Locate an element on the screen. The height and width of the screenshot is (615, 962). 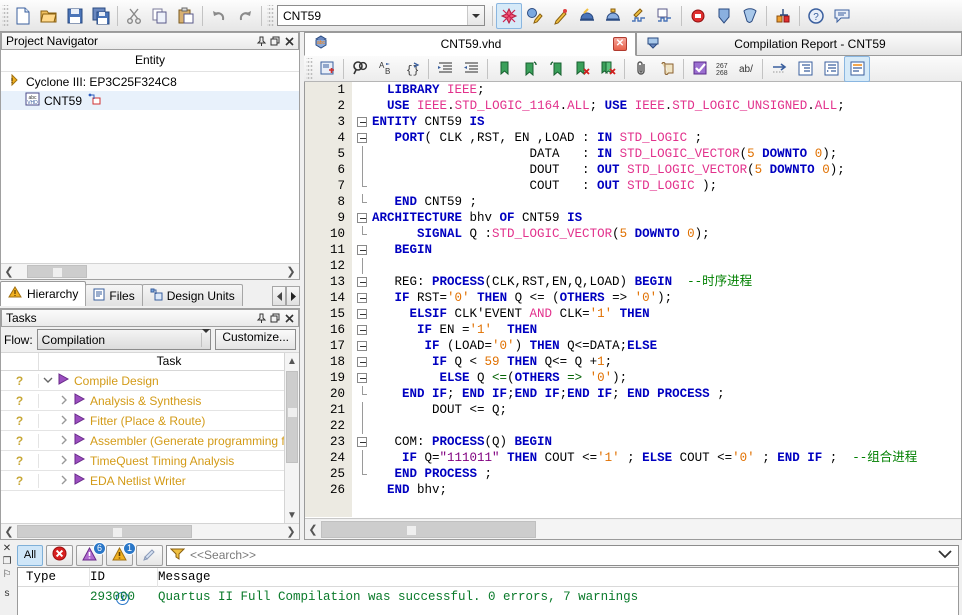
increase-indent-icon is located at coordinates (445, 69).